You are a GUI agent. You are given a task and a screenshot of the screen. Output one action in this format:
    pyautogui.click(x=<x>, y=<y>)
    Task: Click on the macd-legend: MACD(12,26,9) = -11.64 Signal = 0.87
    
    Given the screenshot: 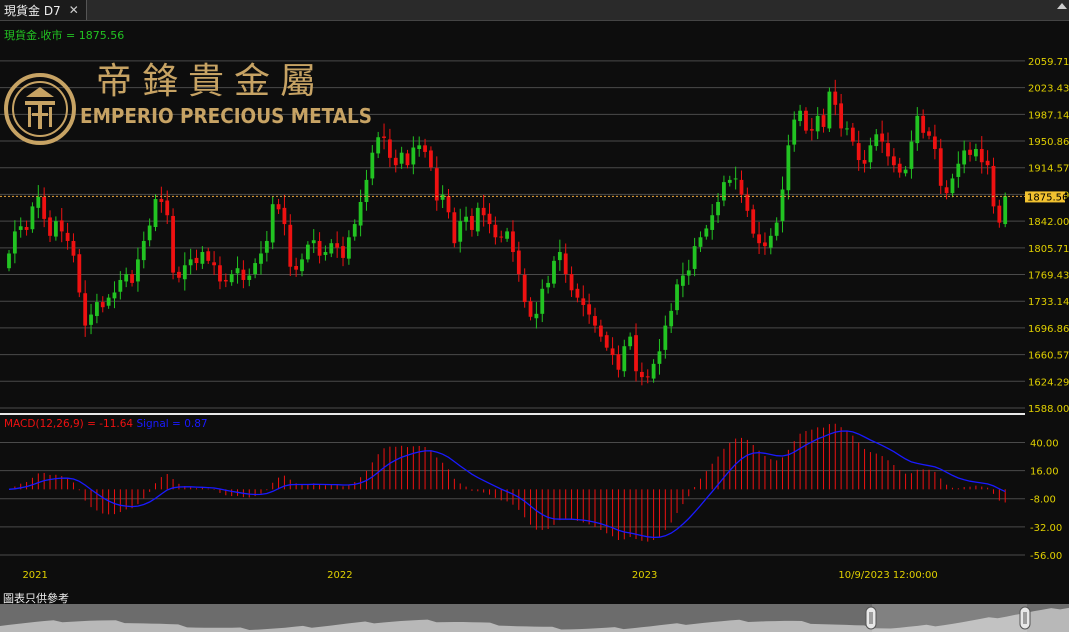 What is the action you would take?
    pyautogui.click(x=106, y=424)
    